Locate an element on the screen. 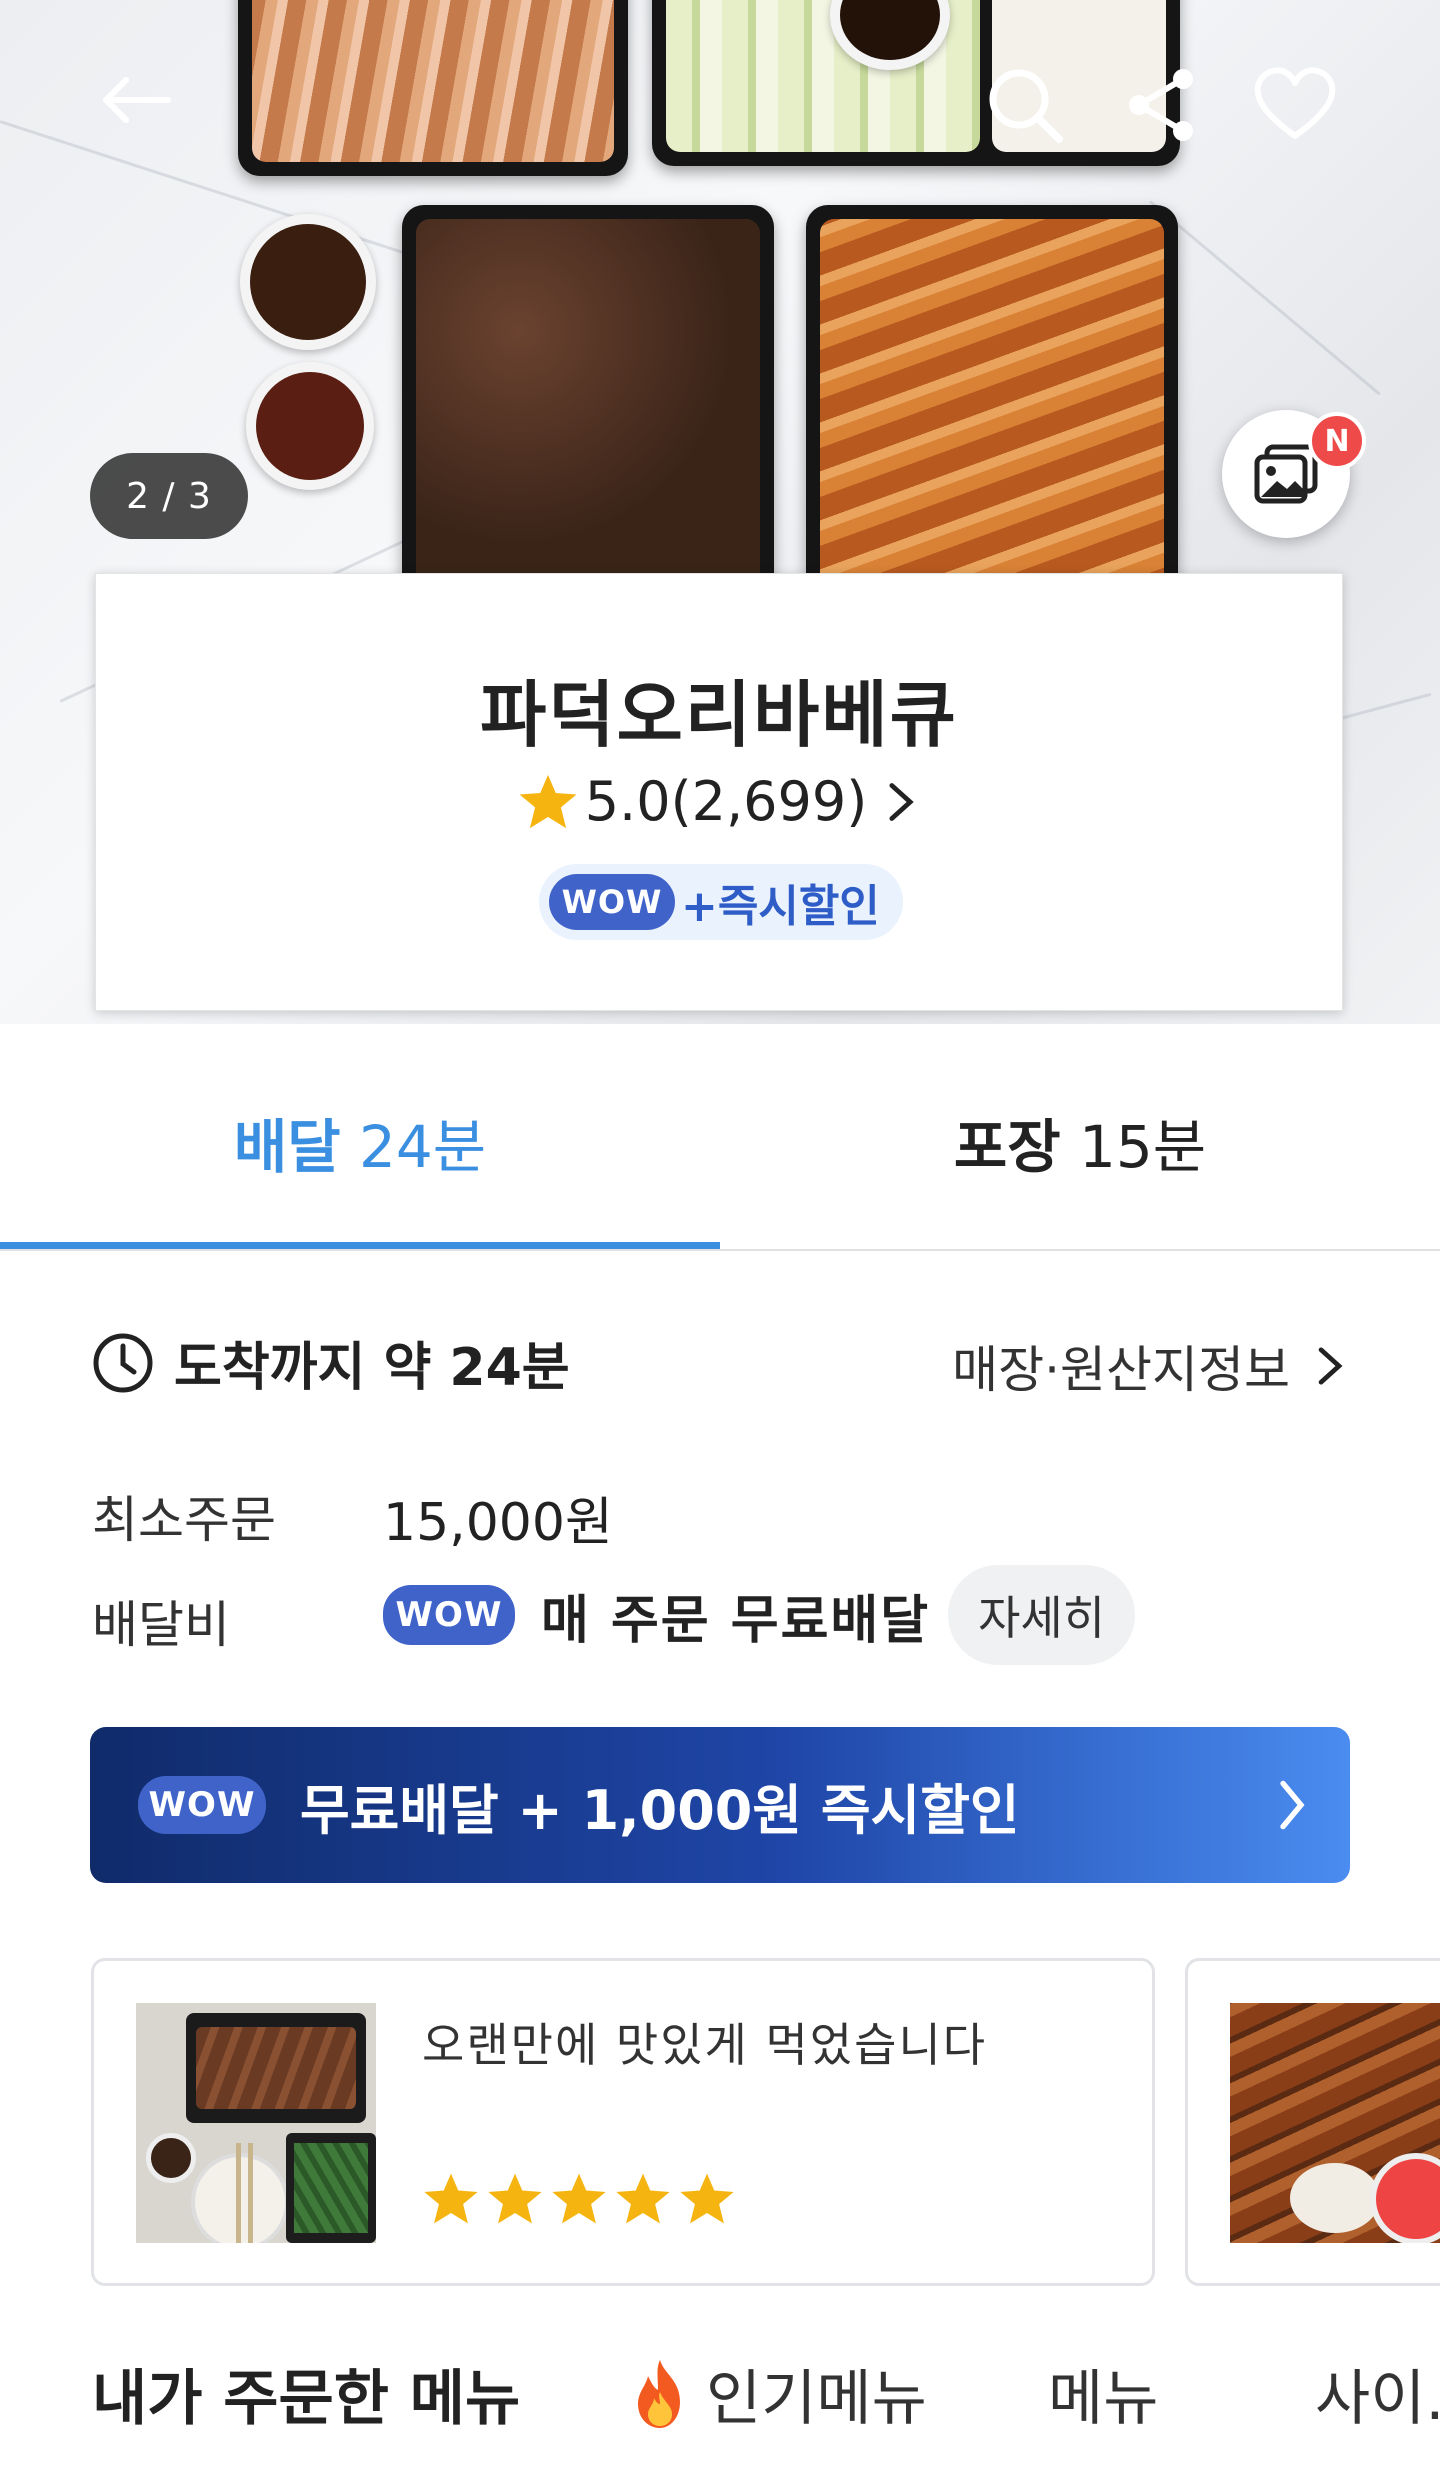 Image resolution: width=1440 pixels, height=2470 pixels. review-card: 오랜만에 맛있게 먹었습니다 is located at coordinates (623, 2122).